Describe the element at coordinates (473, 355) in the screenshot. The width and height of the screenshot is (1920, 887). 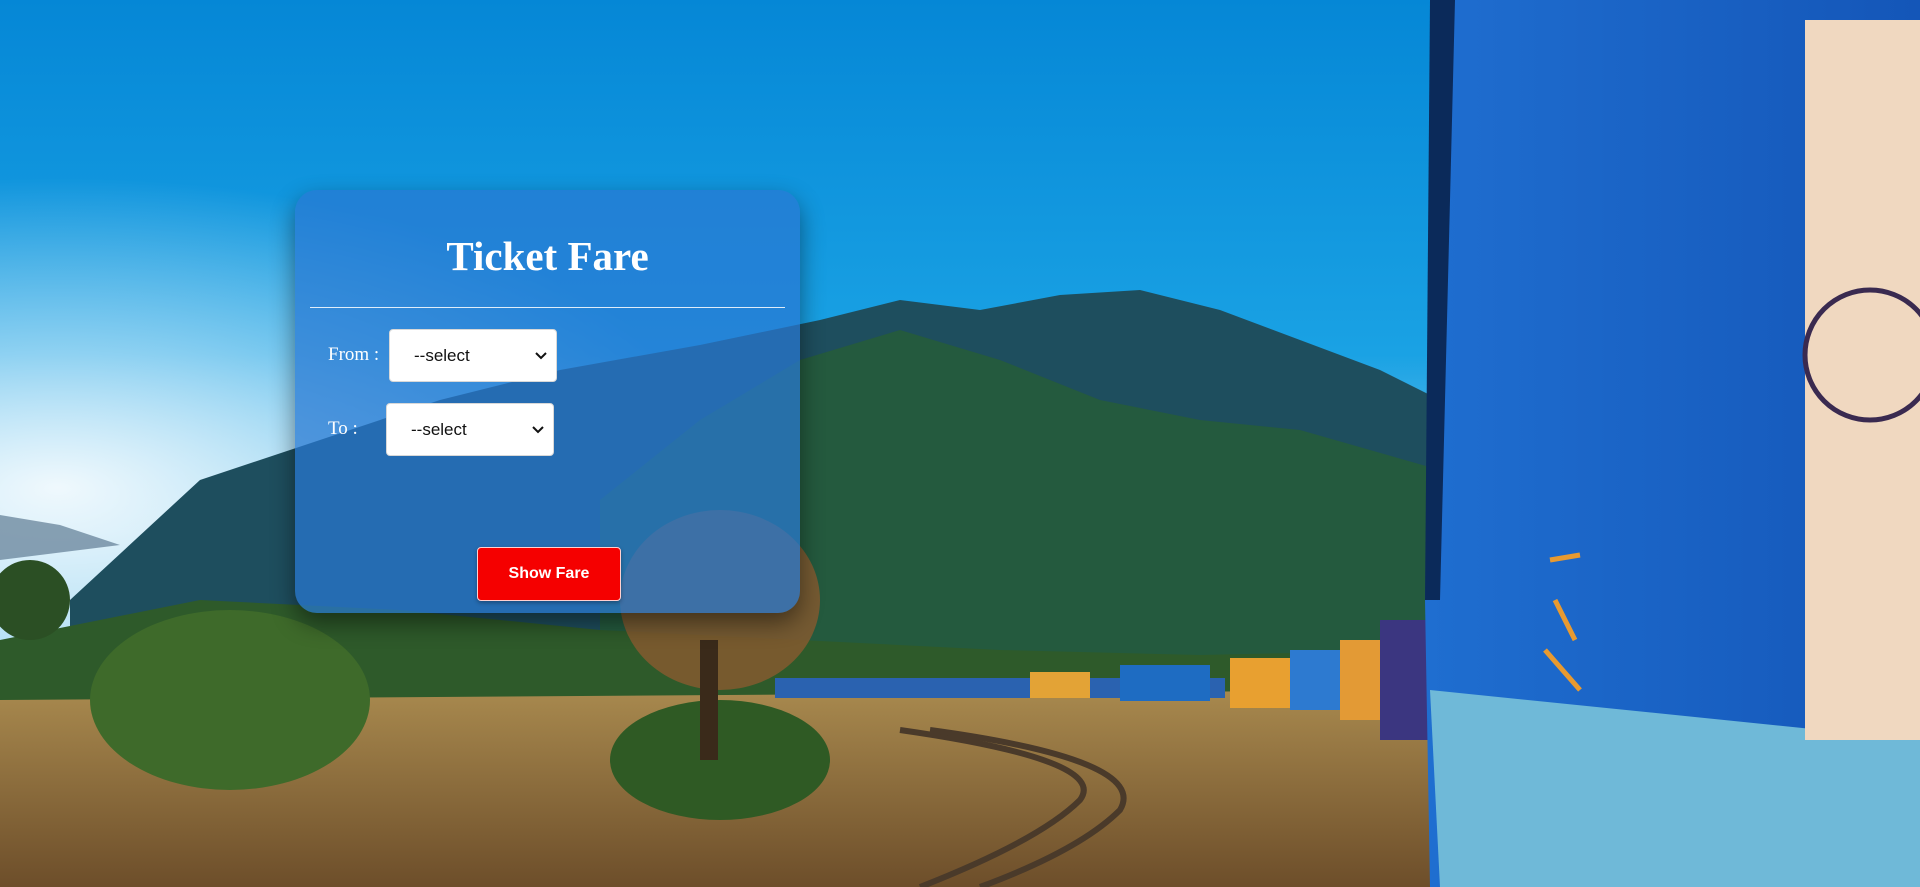
I see `from-select: --select` at that location.